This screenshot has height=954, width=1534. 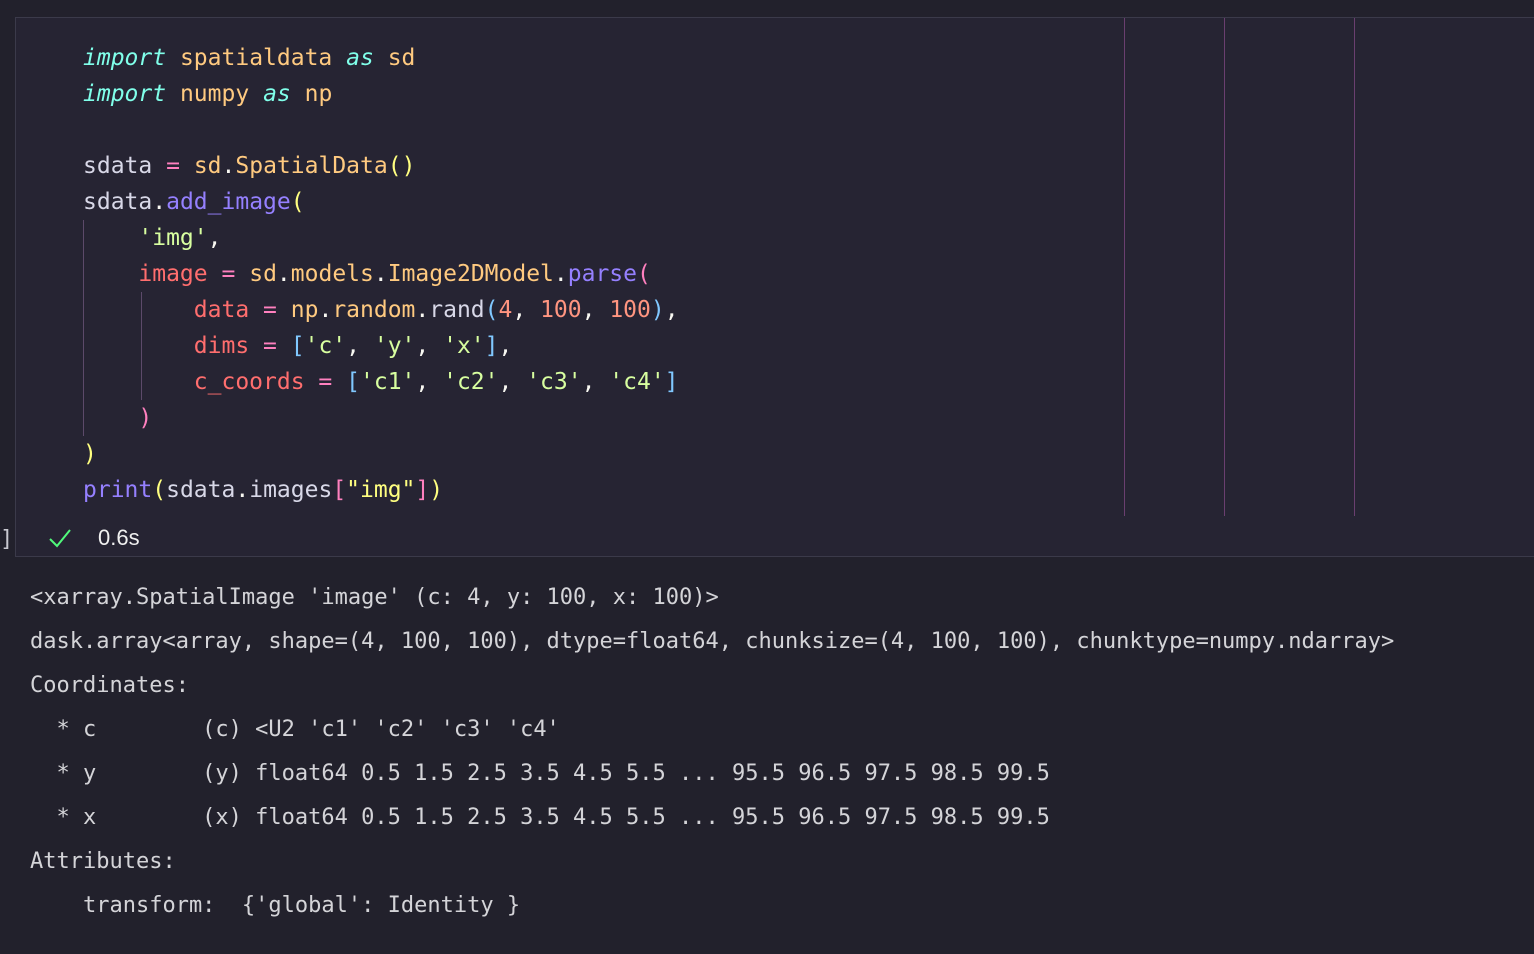 I want to click on output-line: * c (c) <U2 'c1' 'c2' 'c3' 'c4', so click(x=295, y=729).